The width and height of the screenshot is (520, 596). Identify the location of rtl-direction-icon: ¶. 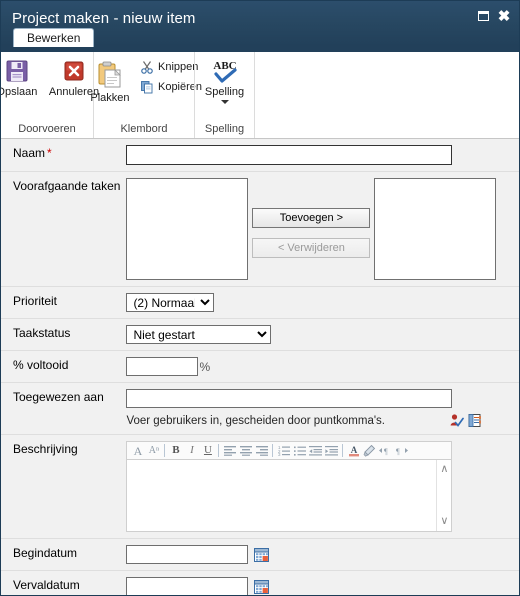
(401, 450).